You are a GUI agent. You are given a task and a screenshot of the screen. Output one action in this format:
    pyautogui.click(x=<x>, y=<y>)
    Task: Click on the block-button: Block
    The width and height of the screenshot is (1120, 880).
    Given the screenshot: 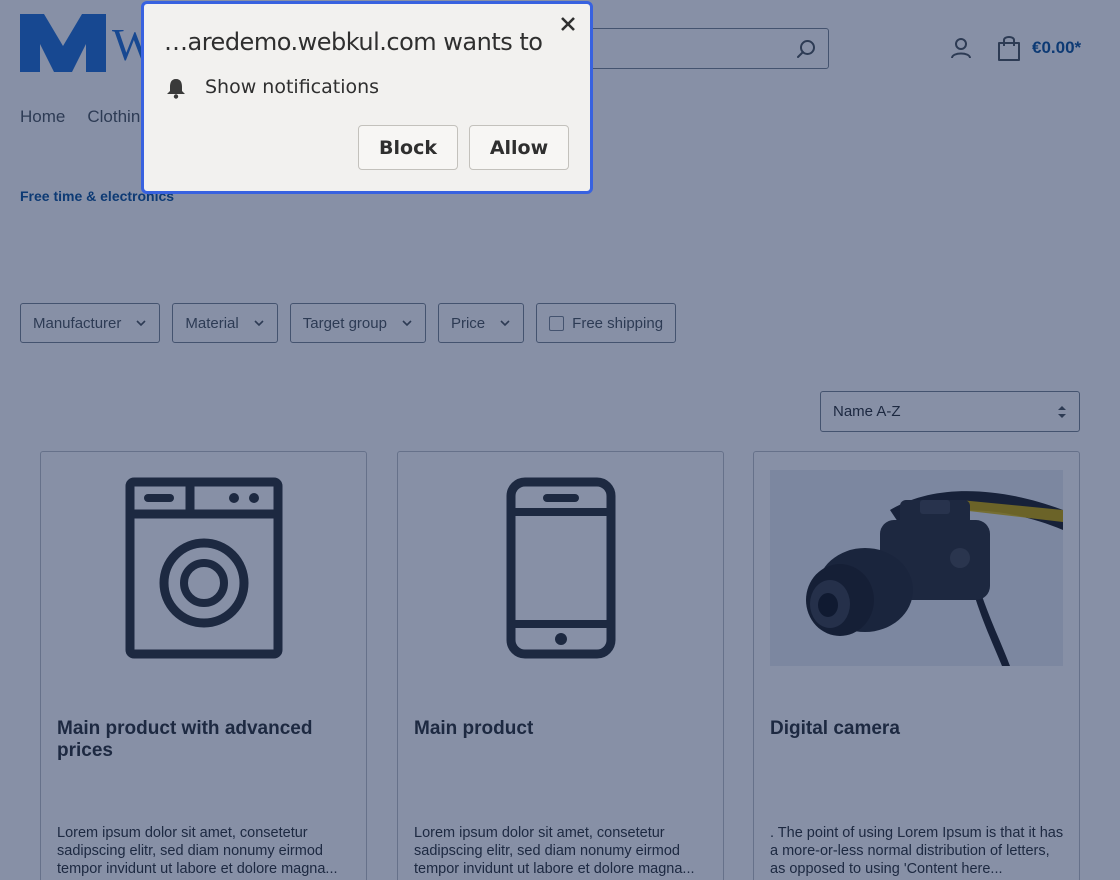 What is the action you would take?
    pyautogui.click(x=408, y=147)
    